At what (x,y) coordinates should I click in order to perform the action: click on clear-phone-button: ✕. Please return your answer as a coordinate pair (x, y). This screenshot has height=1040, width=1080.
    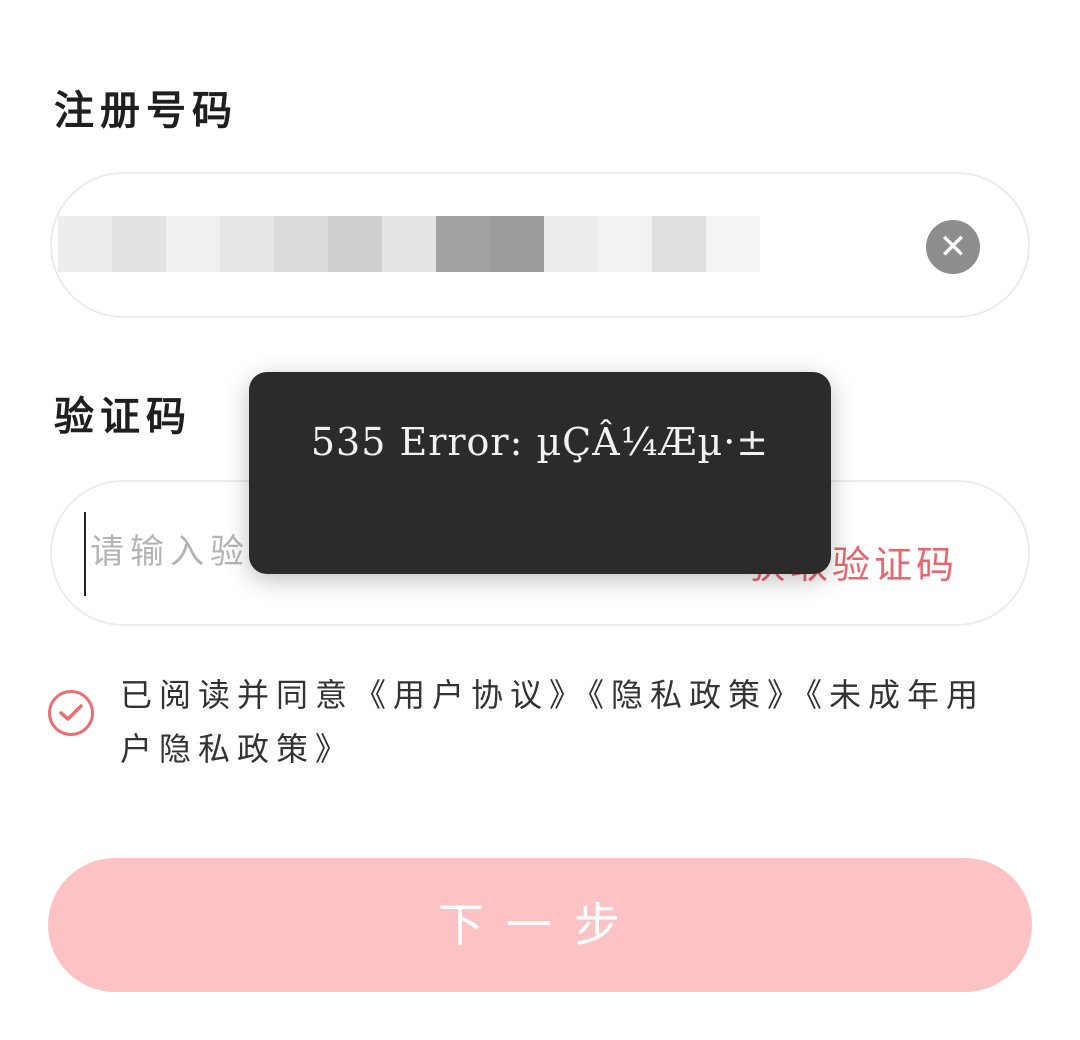
    Looking at the image, I should click on (953, 247).